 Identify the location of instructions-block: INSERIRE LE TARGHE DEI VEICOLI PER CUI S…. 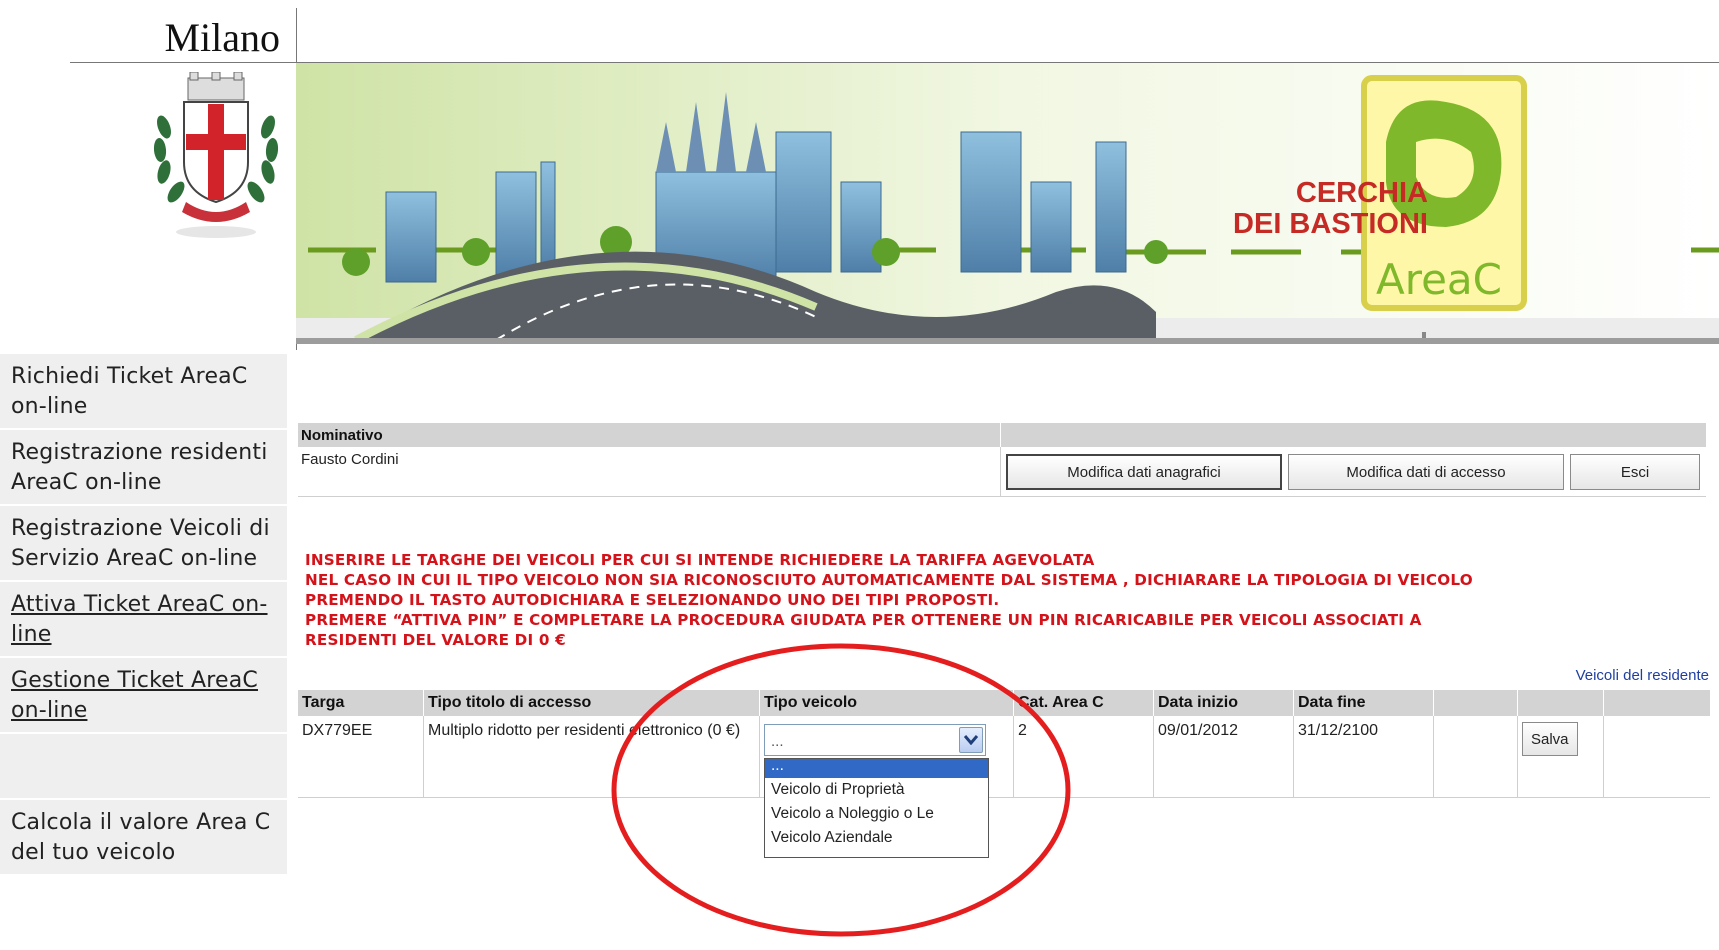
(1010, 600).